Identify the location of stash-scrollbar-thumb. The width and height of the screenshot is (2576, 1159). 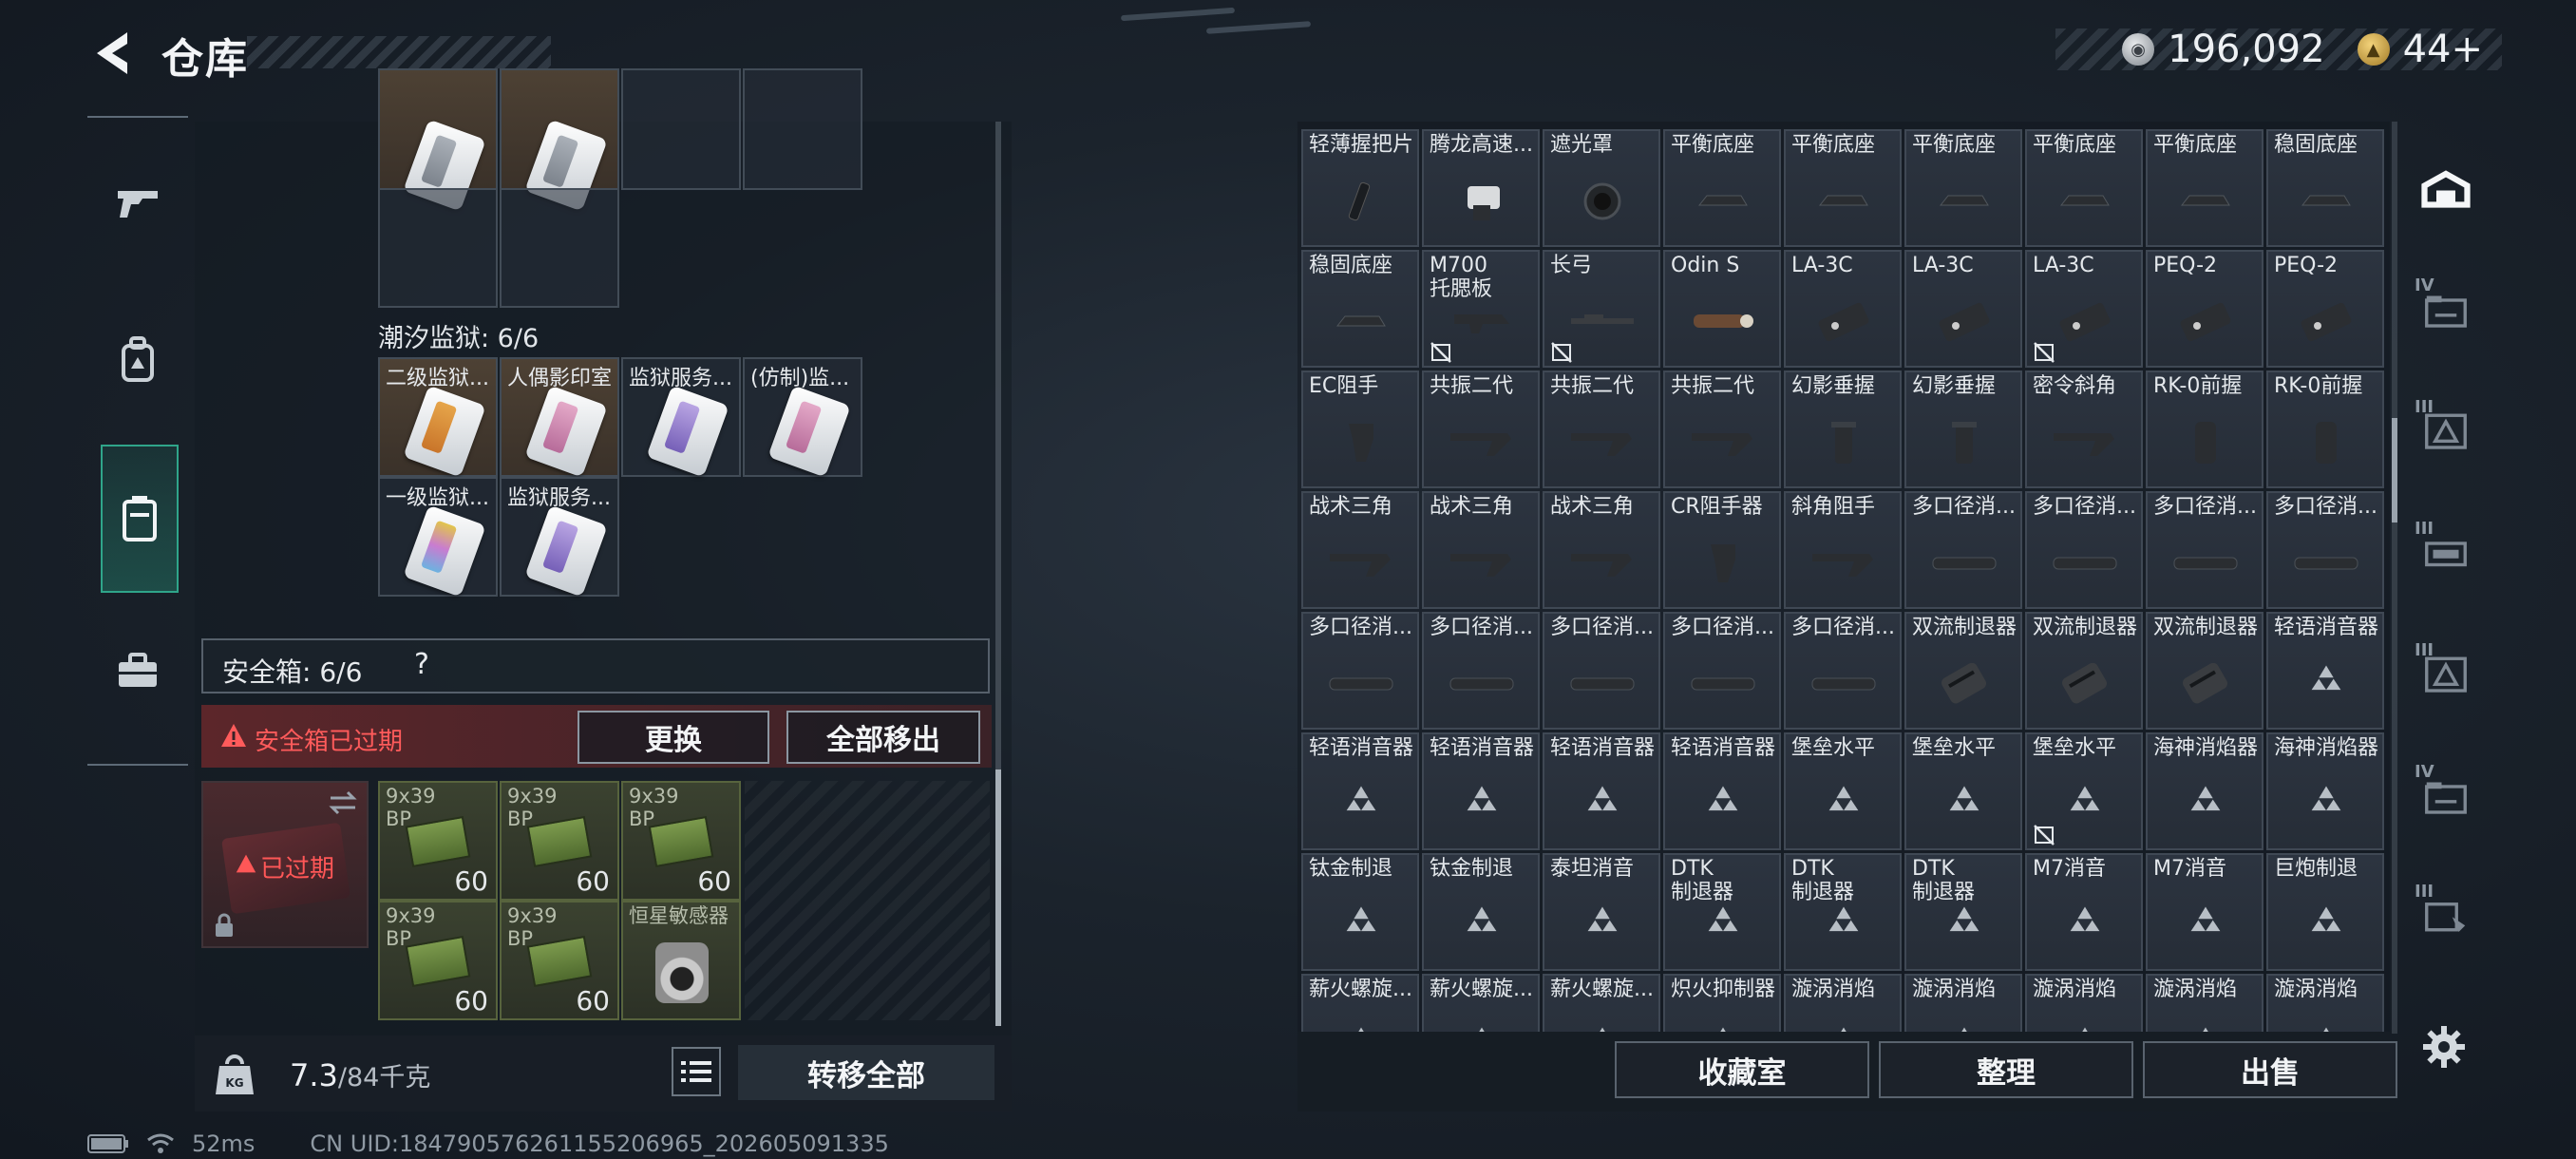
(998, 898).